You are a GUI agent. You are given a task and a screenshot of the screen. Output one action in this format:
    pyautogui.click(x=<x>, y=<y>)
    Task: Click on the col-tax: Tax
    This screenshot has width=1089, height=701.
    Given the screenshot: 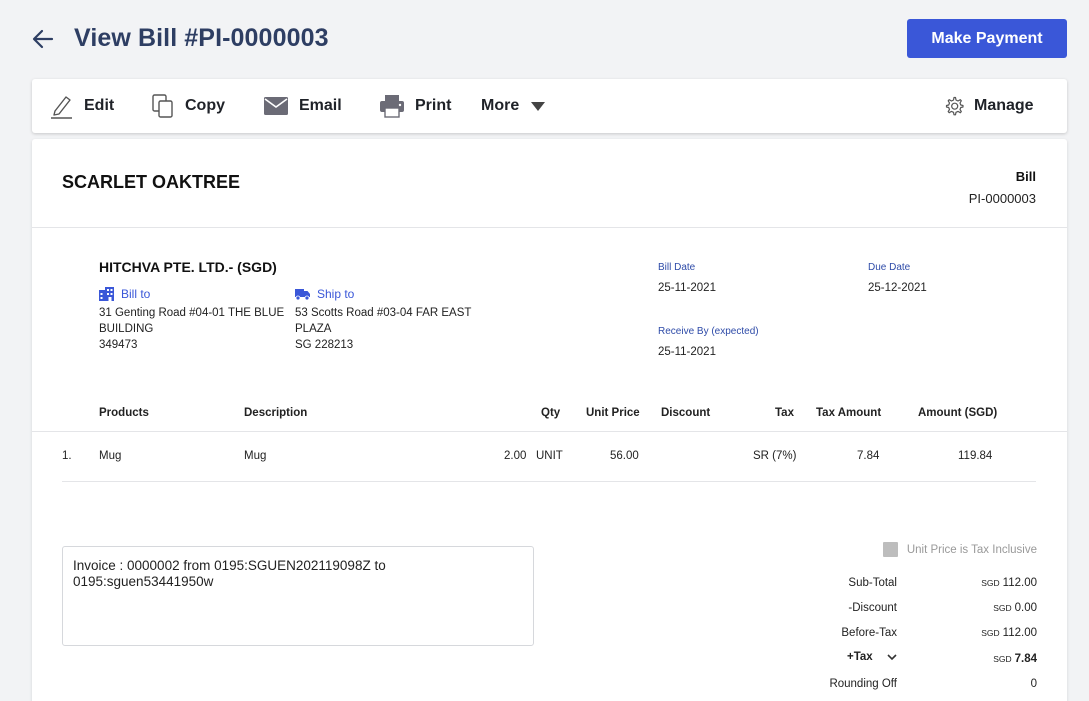 What is the action you would take?
    pyautogui.click(x=784, y=413)
    